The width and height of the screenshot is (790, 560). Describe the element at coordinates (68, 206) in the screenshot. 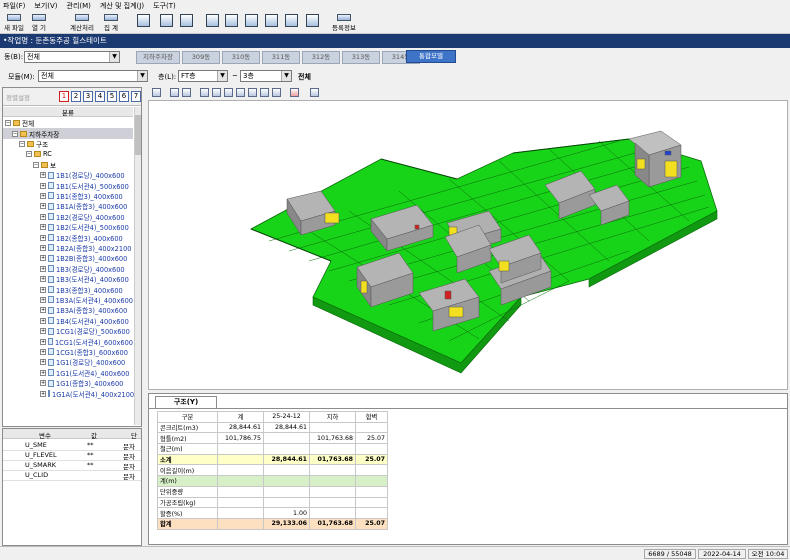

I see `tree-node: +1B1A(종합3)_400x600` at that location.